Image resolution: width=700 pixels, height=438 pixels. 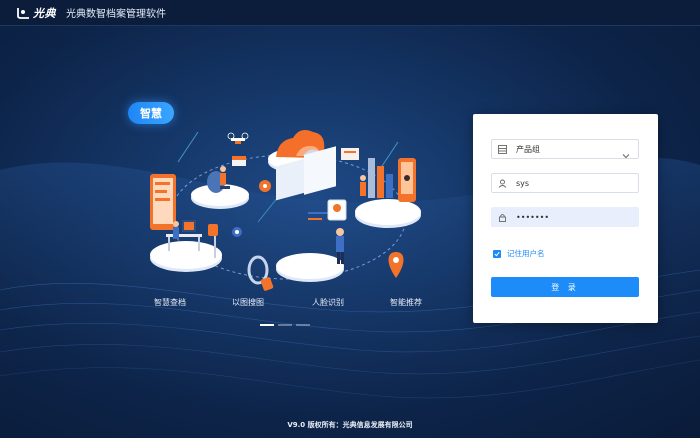 What do you see at coordinates (23, 13) in the screenshot?
I see `logo-icon` at bounding box center [23, 13].